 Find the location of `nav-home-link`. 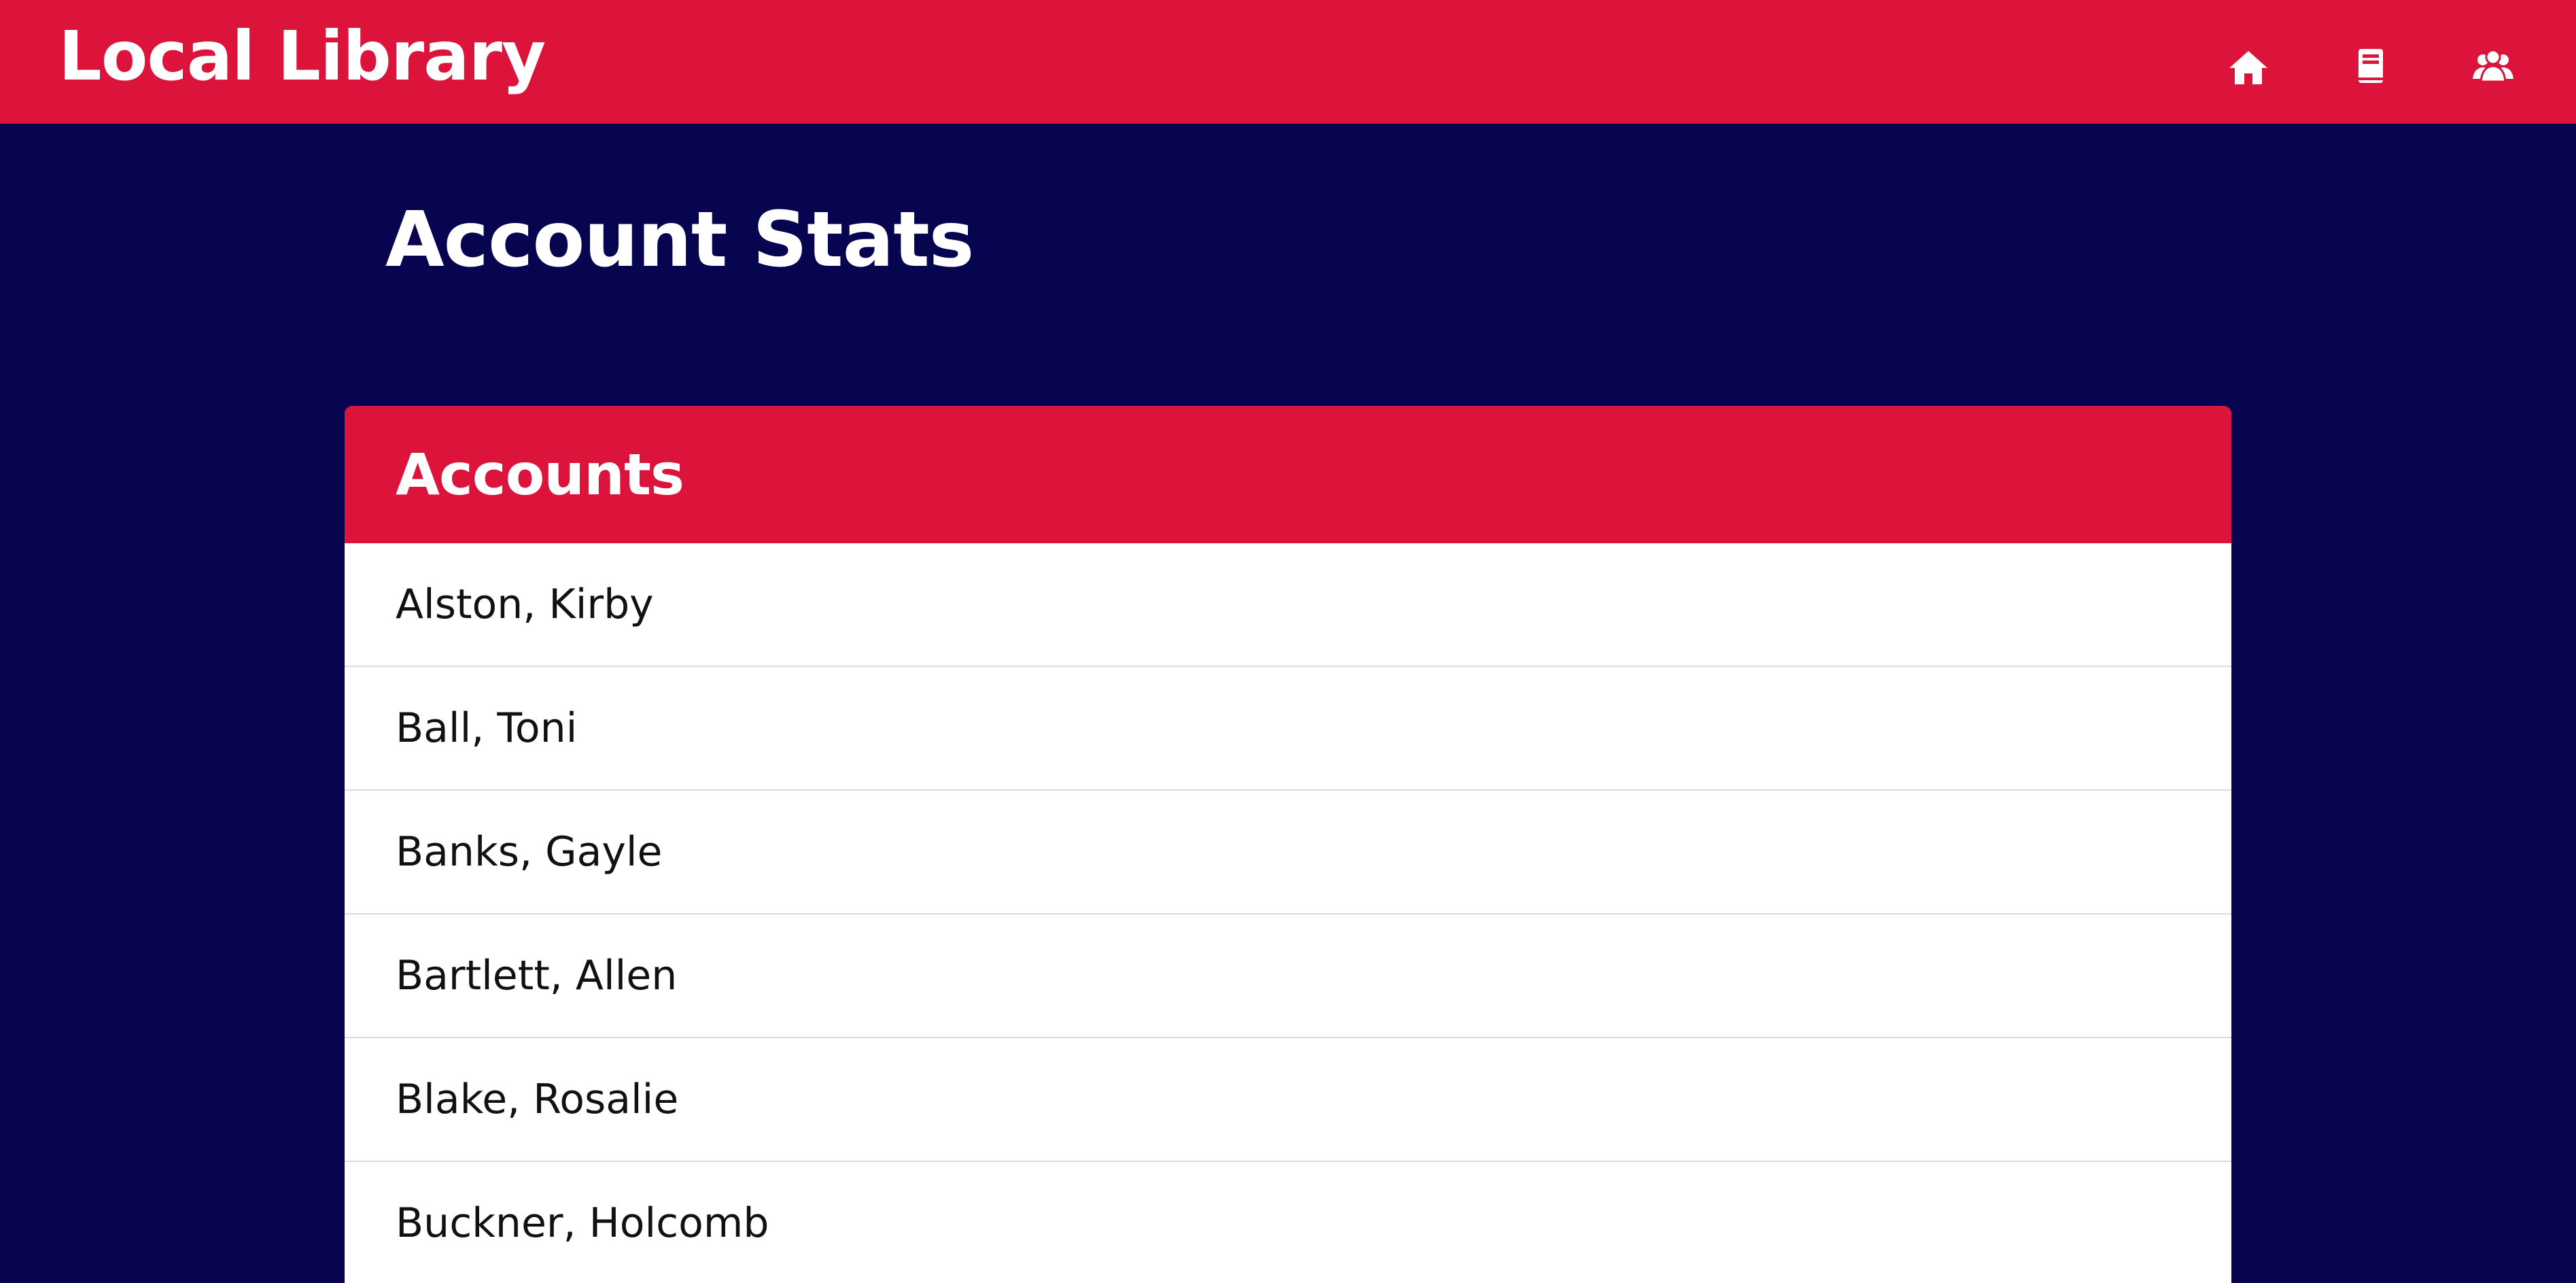

nav-home-link is located at coordinates (2248, 66).